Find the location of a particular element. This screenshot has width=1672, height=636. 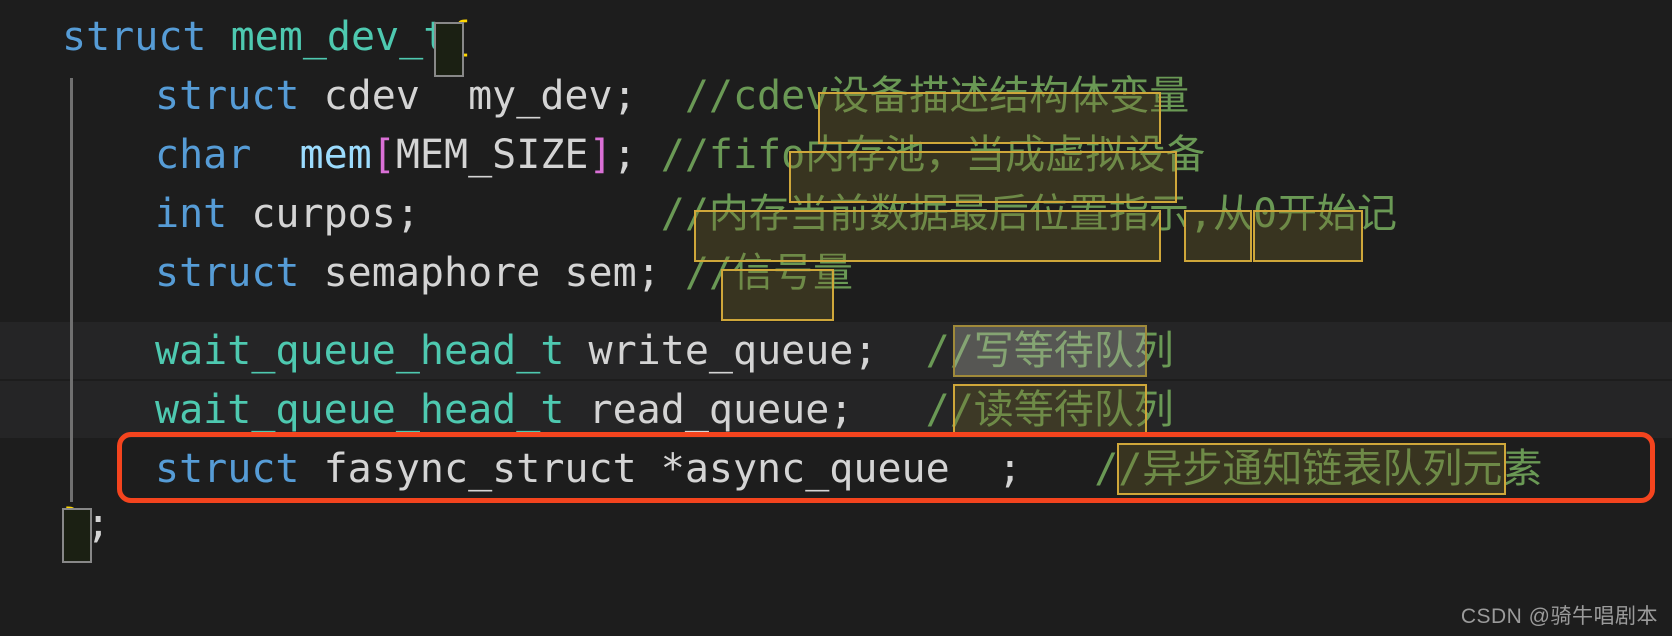

code-token-brk: [ is located at coordinates (383, 155).